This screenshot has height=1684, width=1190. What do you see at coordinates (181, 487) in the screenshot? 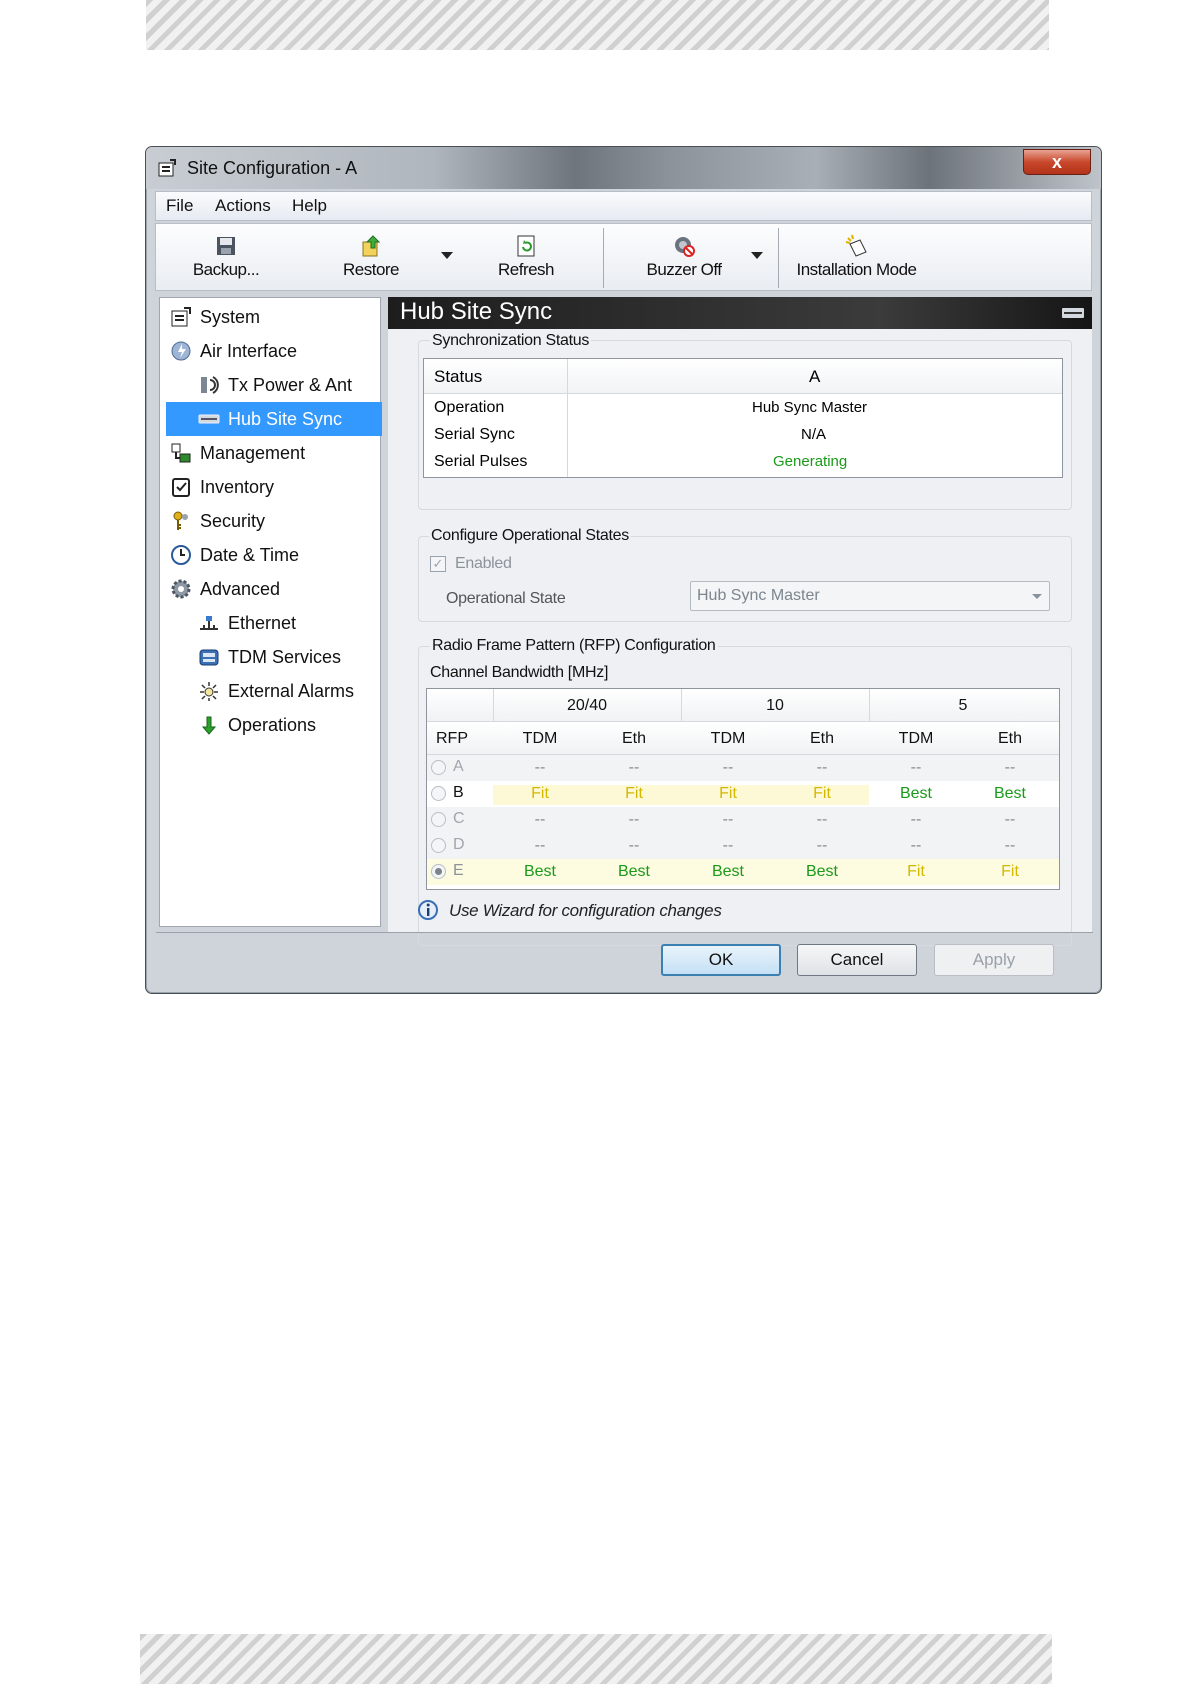
I see `inventory-icon` at bounding box center [181, 487].